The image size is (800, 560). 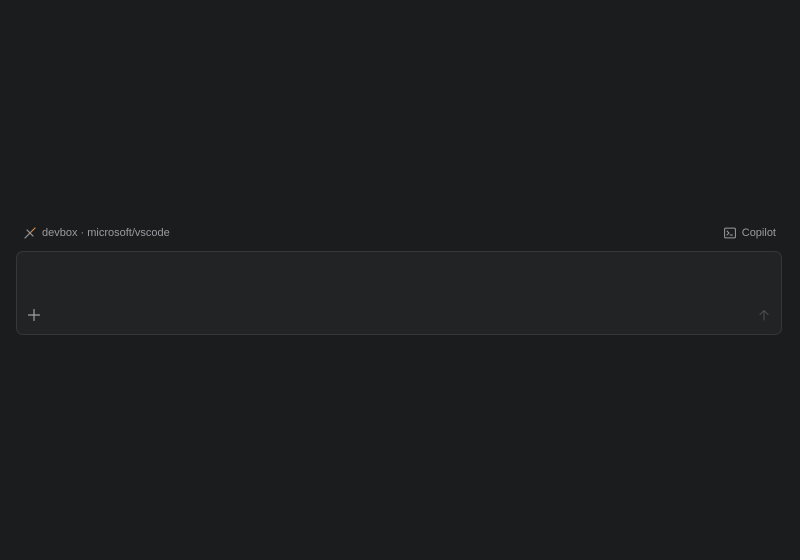 I want to click on agent-label: Copilot, so click(x=758, y=233).